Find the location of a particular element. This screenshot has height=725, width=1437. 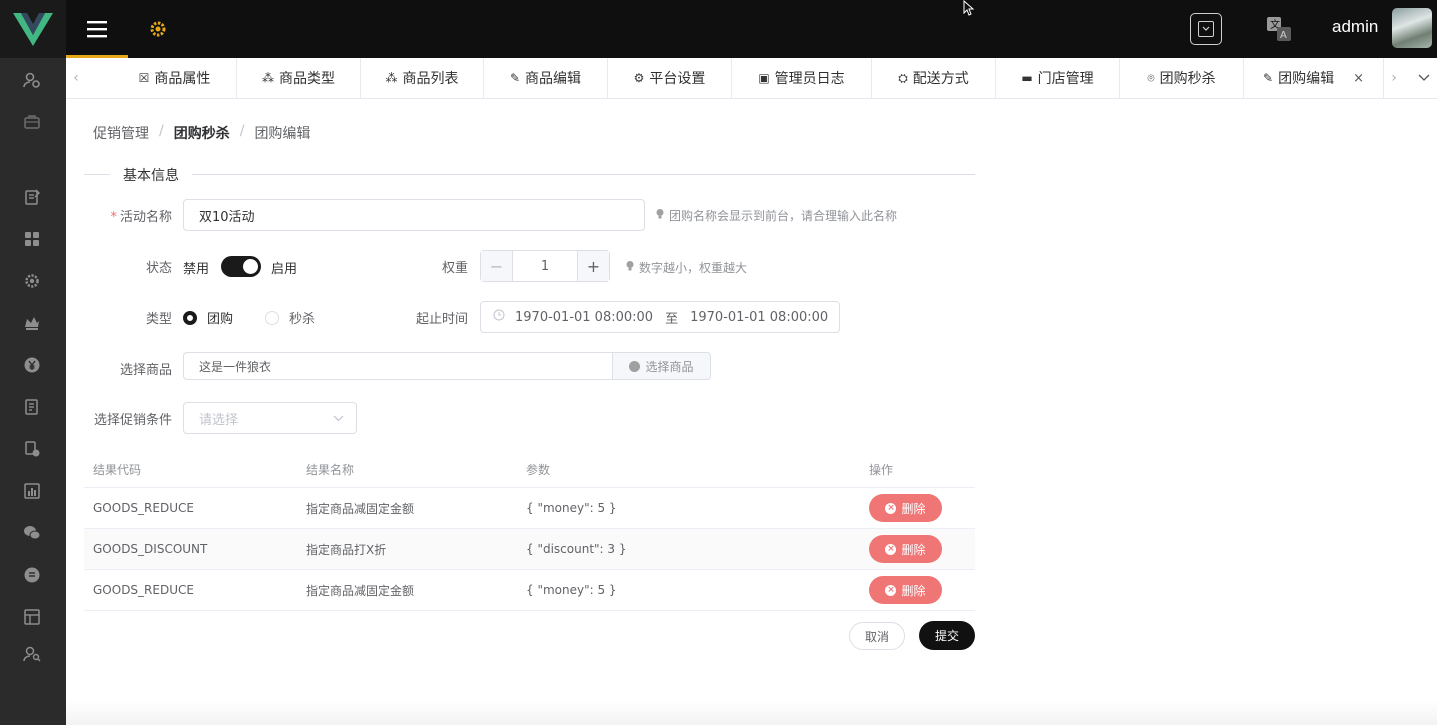

vue-logo is located at coordinates (33, 29).